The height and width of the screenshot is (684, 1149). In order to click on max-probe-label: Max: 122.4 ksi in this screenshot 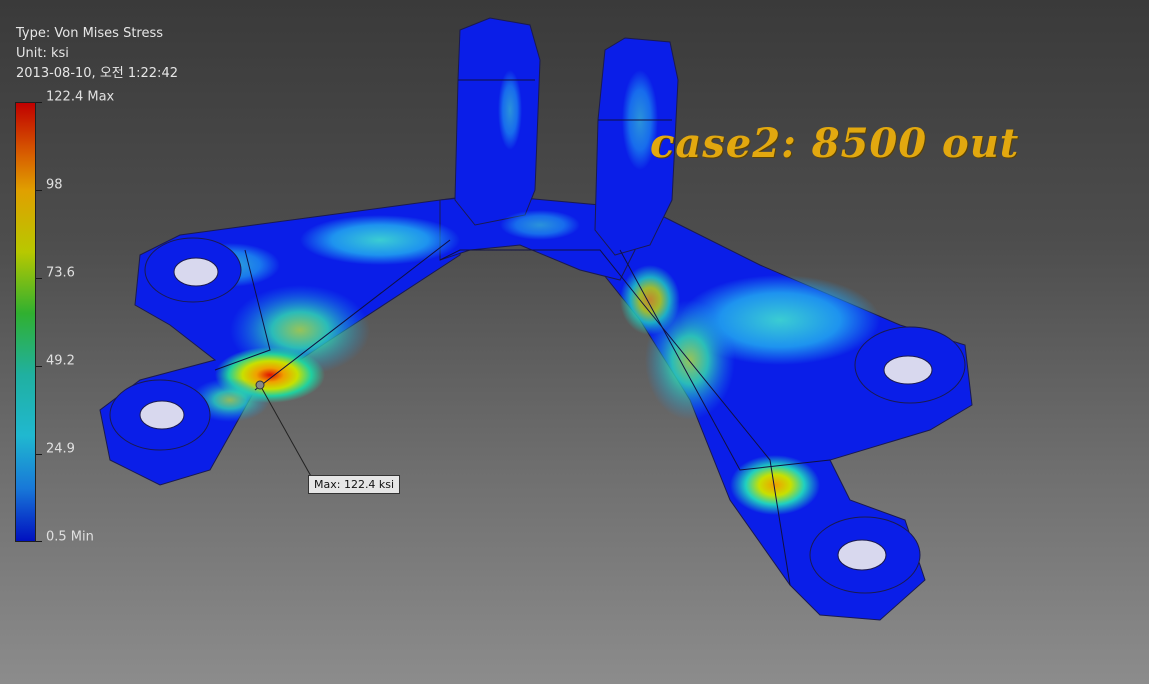, I will do `click(354, 484)`.